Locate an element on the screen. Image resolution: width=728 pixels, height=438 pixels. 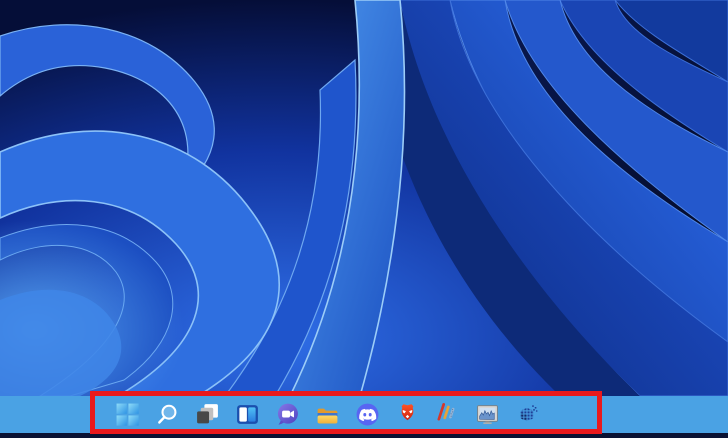
discord-icon is located at coordinates (367, 414).